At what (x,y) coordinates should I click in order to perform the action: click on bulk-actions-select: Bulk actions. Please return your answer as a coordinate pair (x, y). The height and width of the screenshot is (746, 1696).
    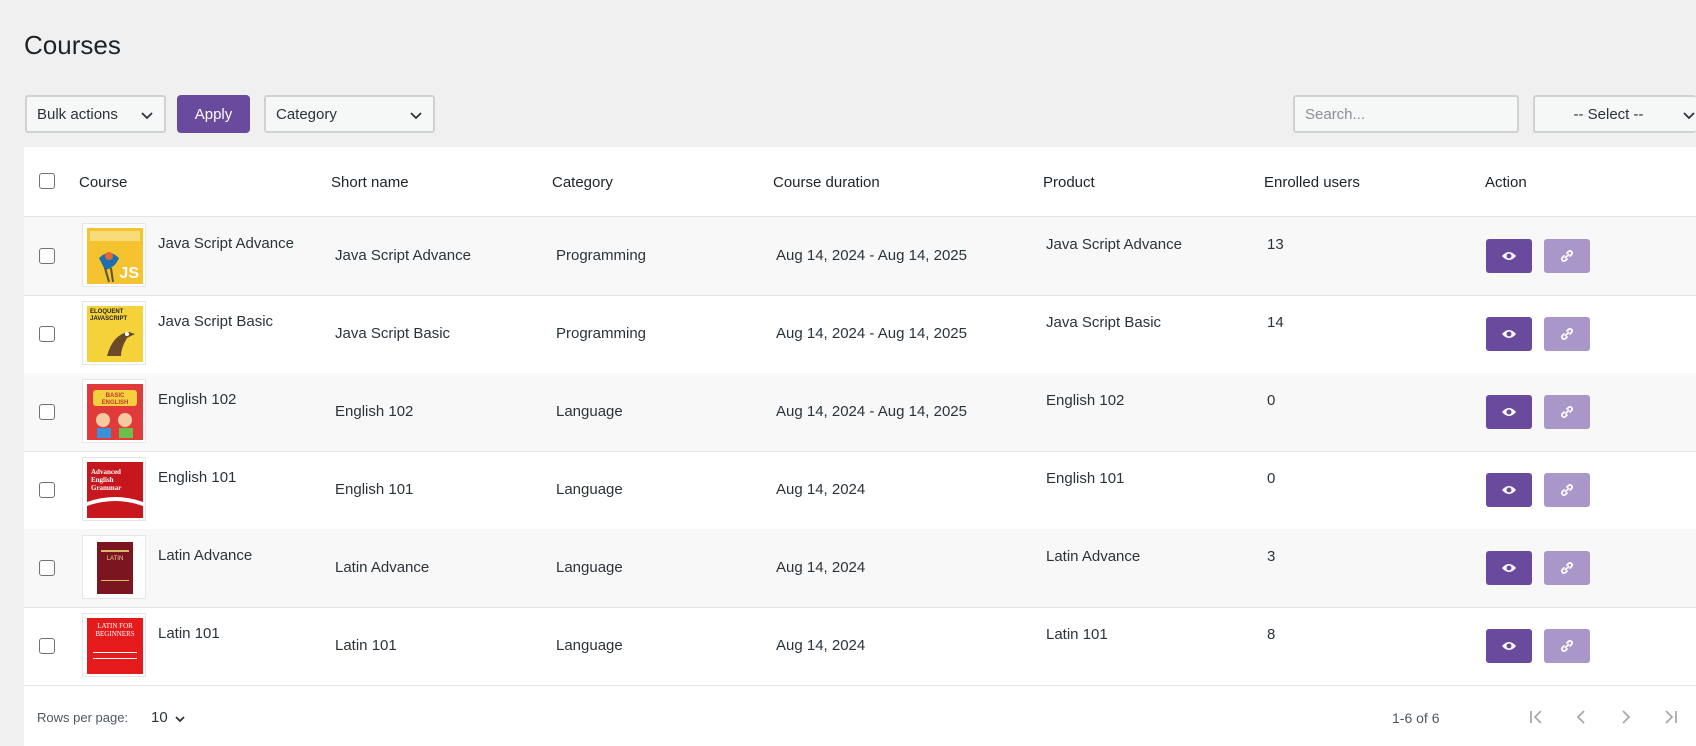
    Looking at the image, I should click on (95, 114).